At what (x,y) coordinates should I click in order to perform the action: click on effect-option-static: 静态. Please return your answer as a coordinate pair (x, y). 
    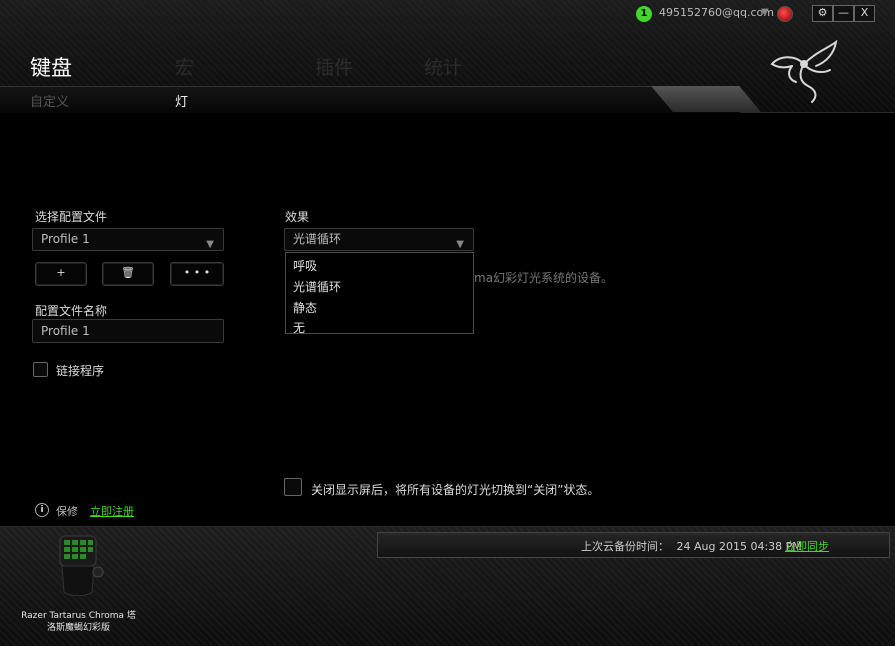
    Looking at the image, I should click on (305, 307).